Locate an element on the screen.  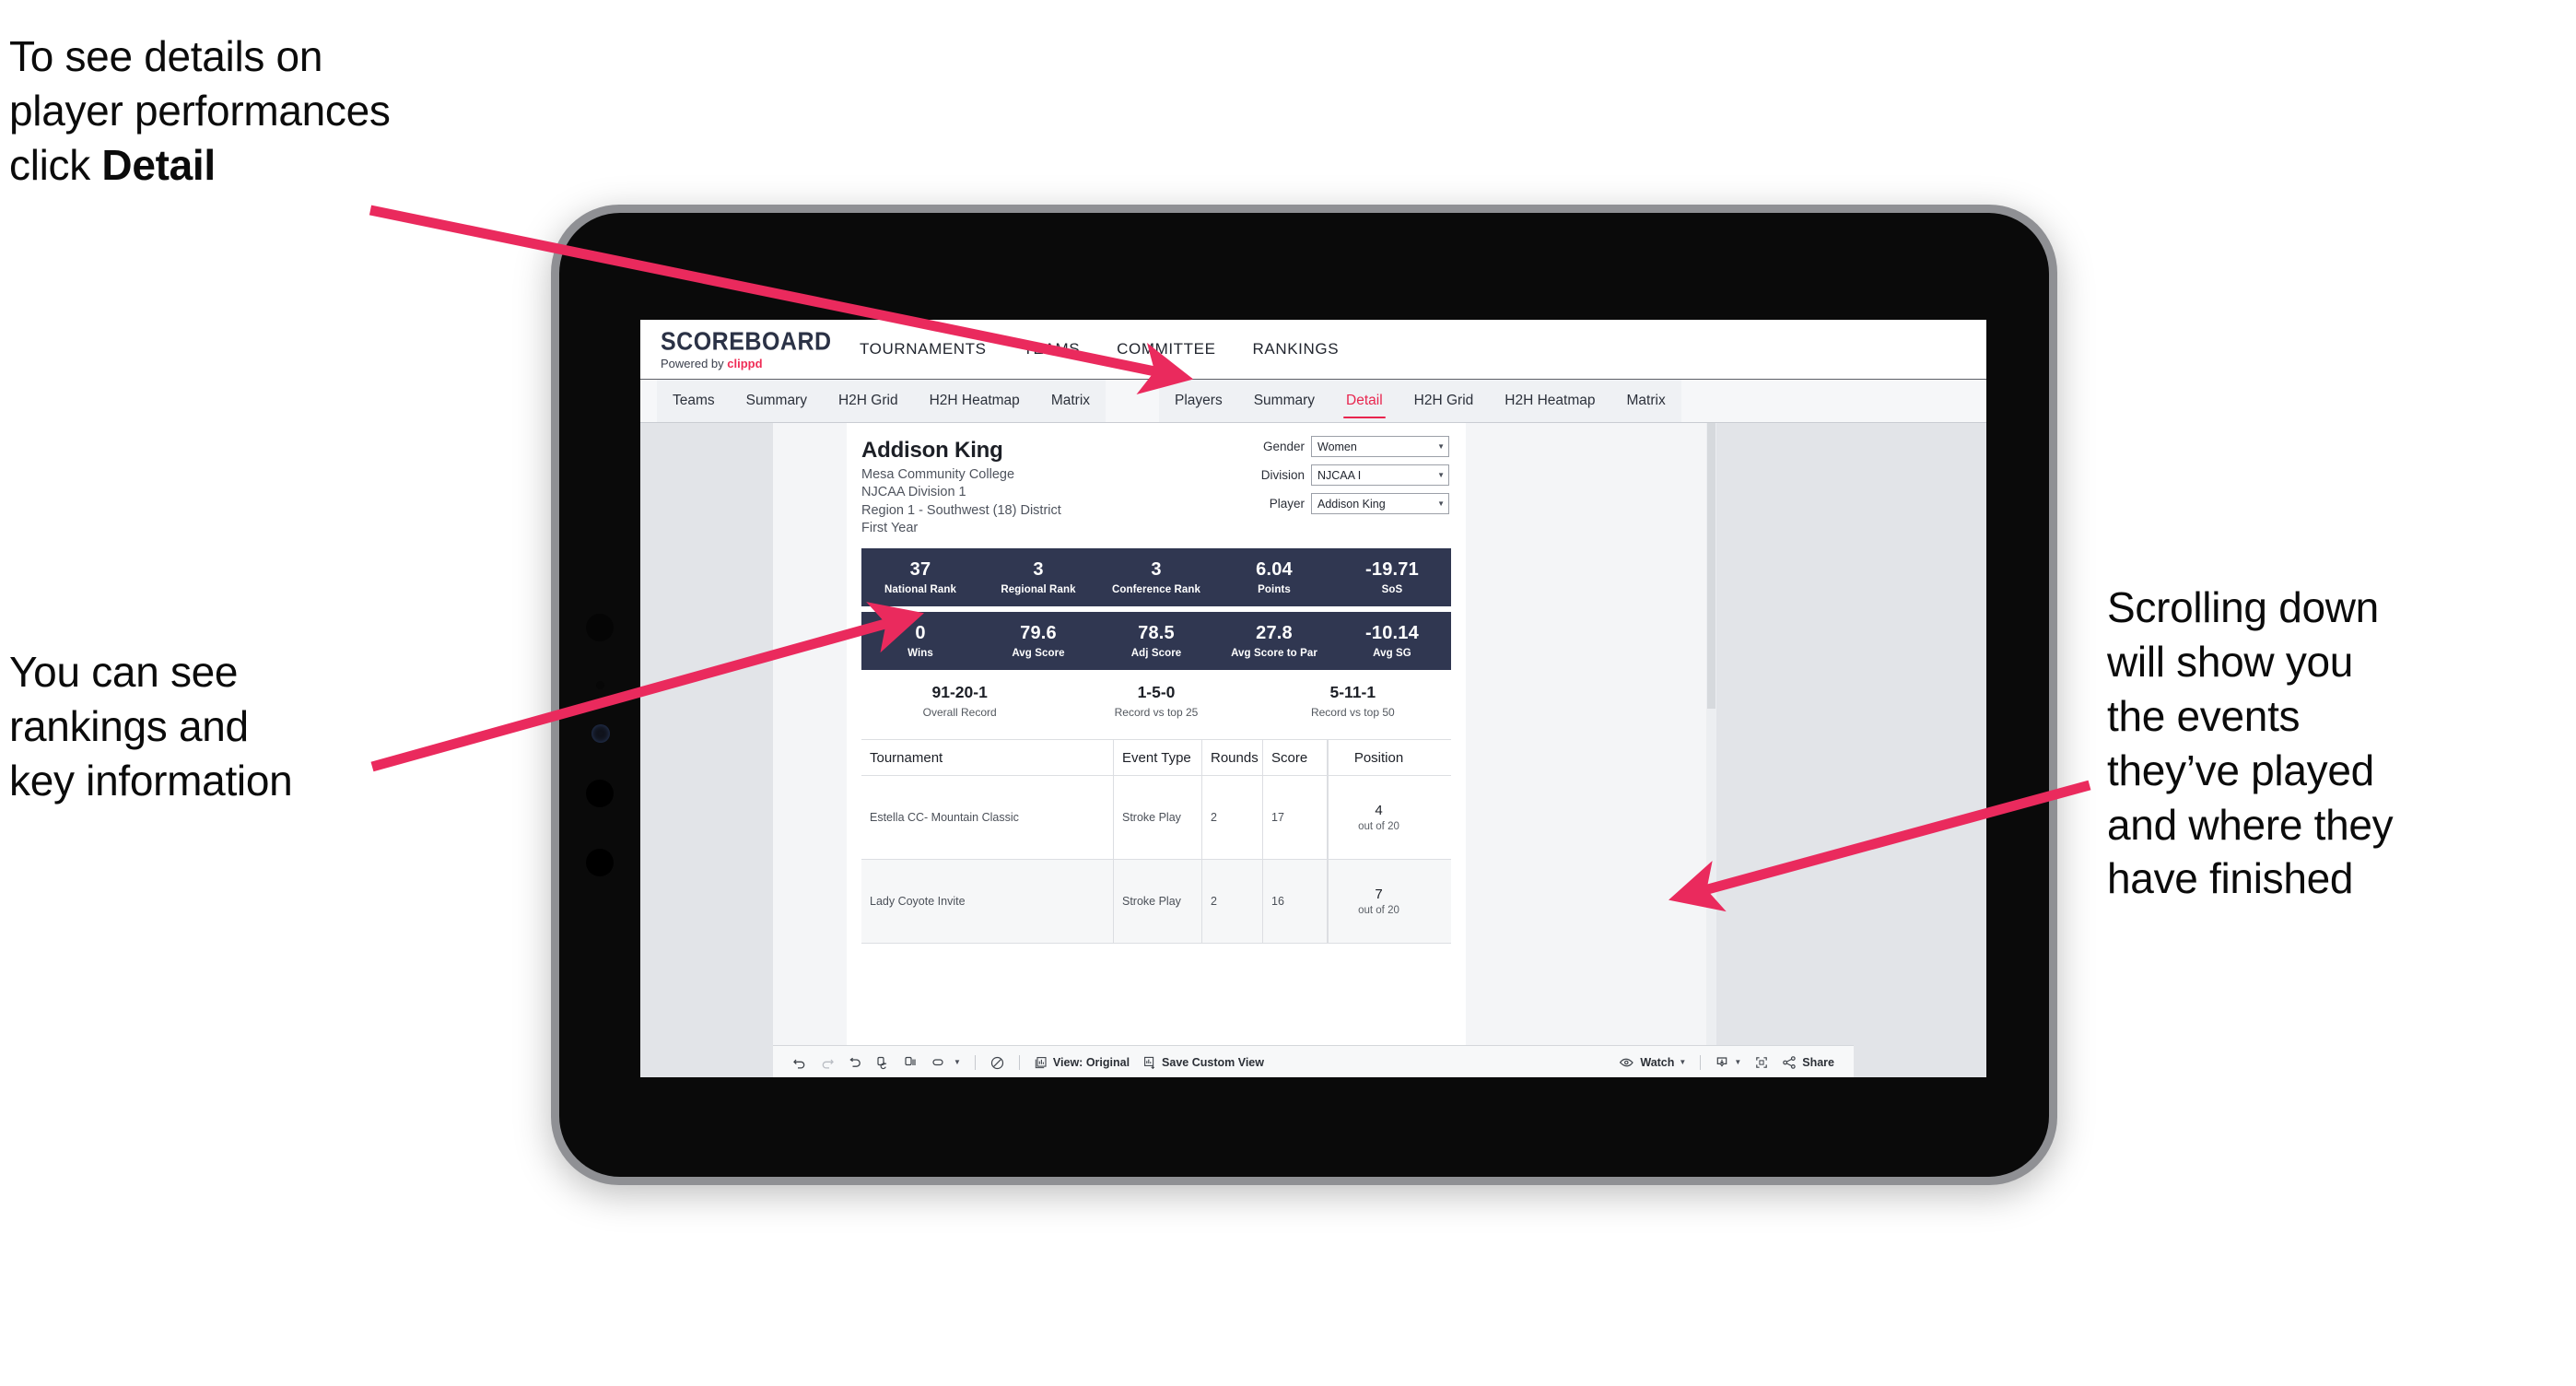
stat-label: SoS is located at coordinates (1392, 589).